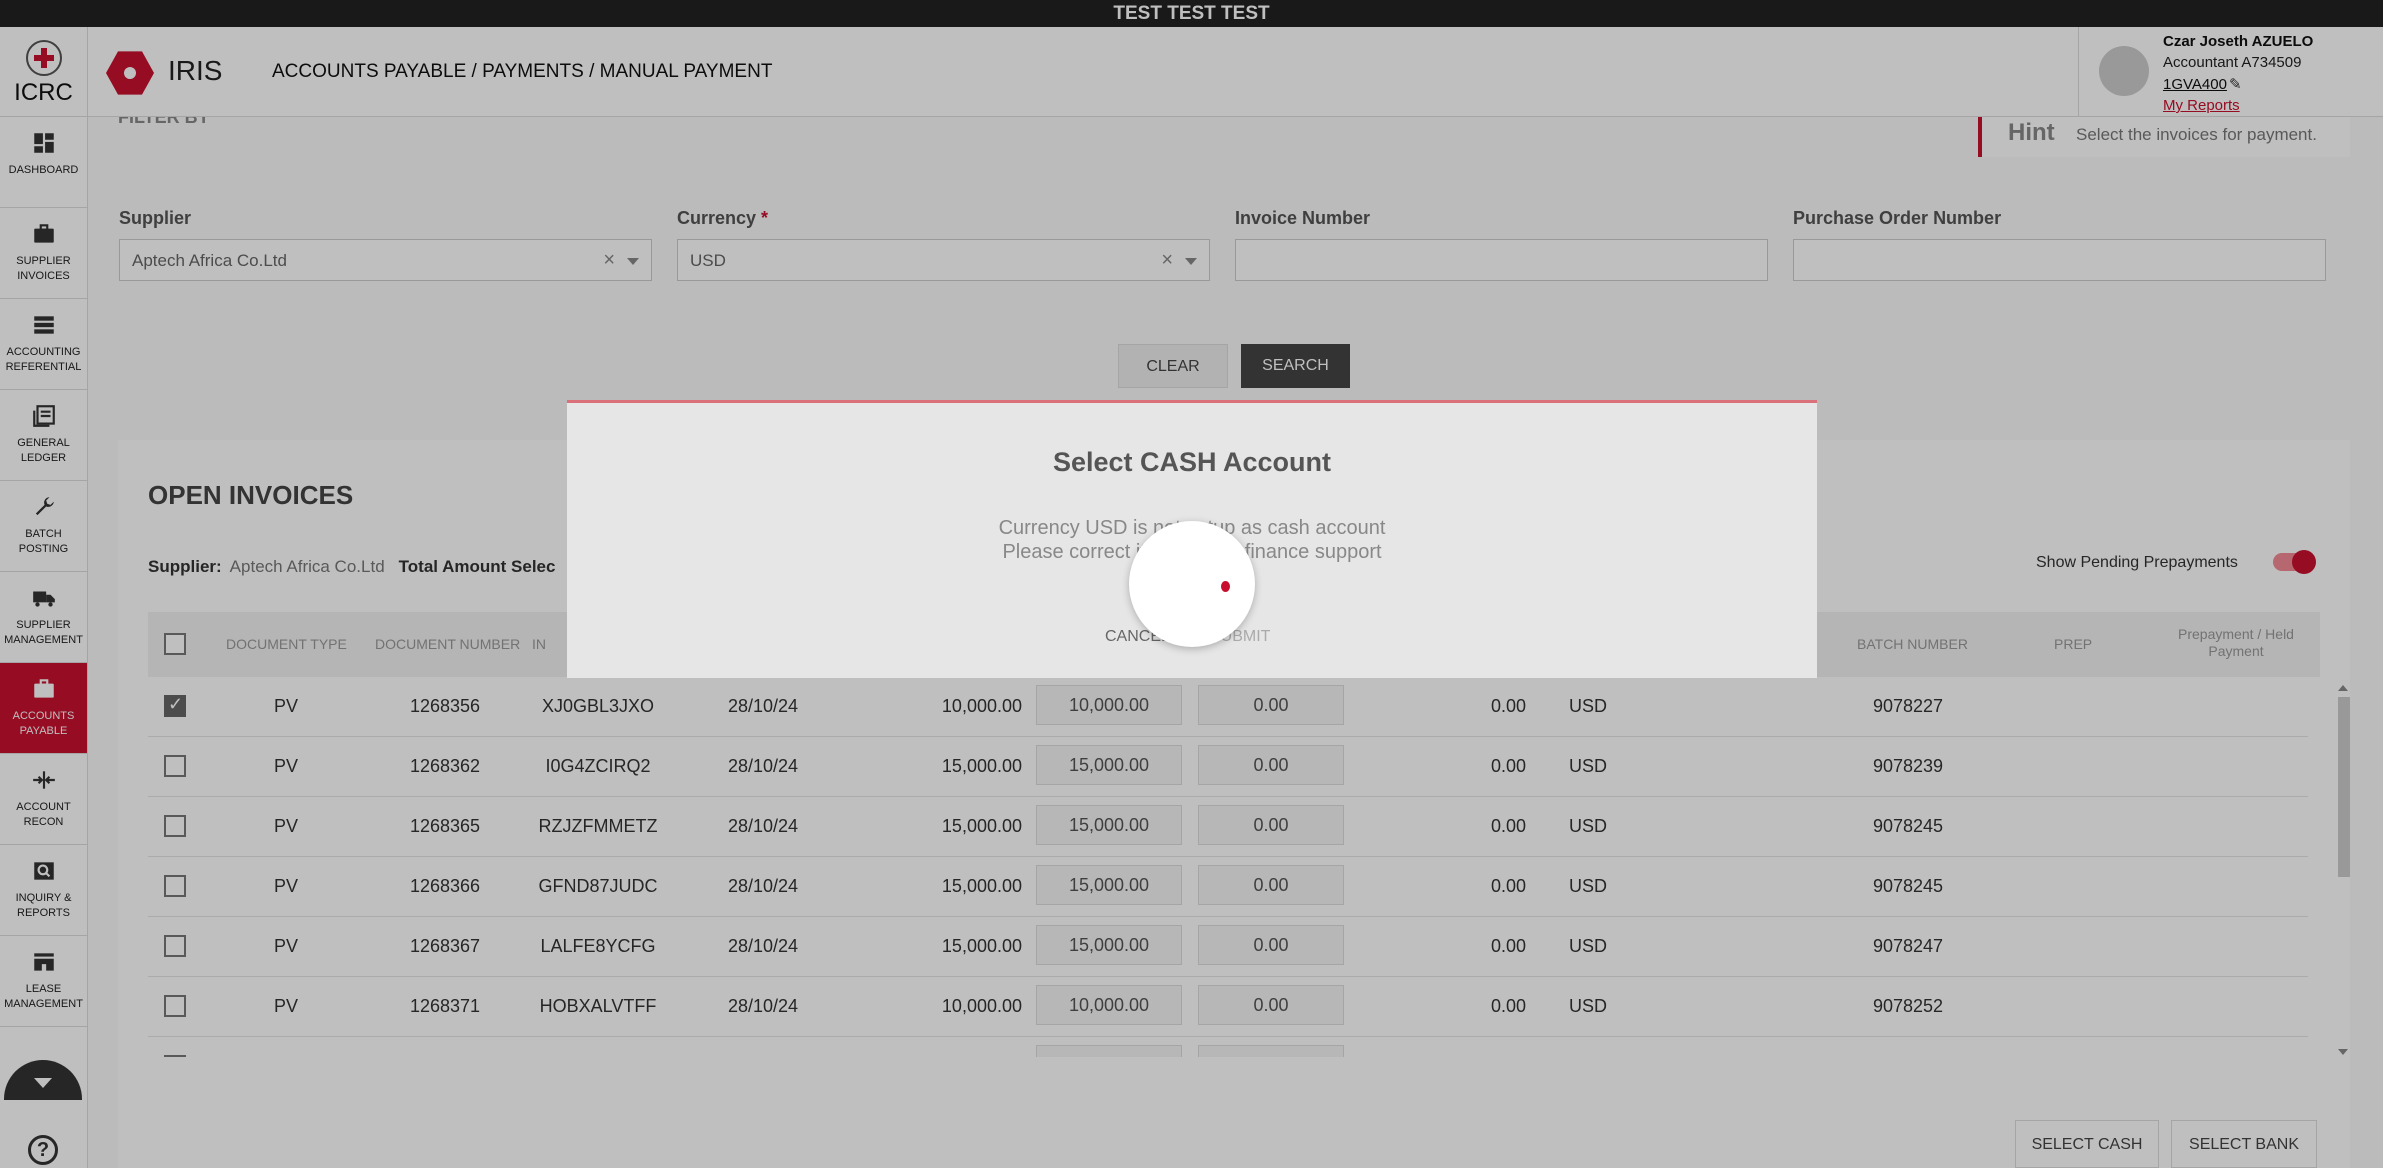 Image resolution: width=2383 pixels, height=1168 pixels. I want to click on loading-spinner-icon, so click(1192, 584).